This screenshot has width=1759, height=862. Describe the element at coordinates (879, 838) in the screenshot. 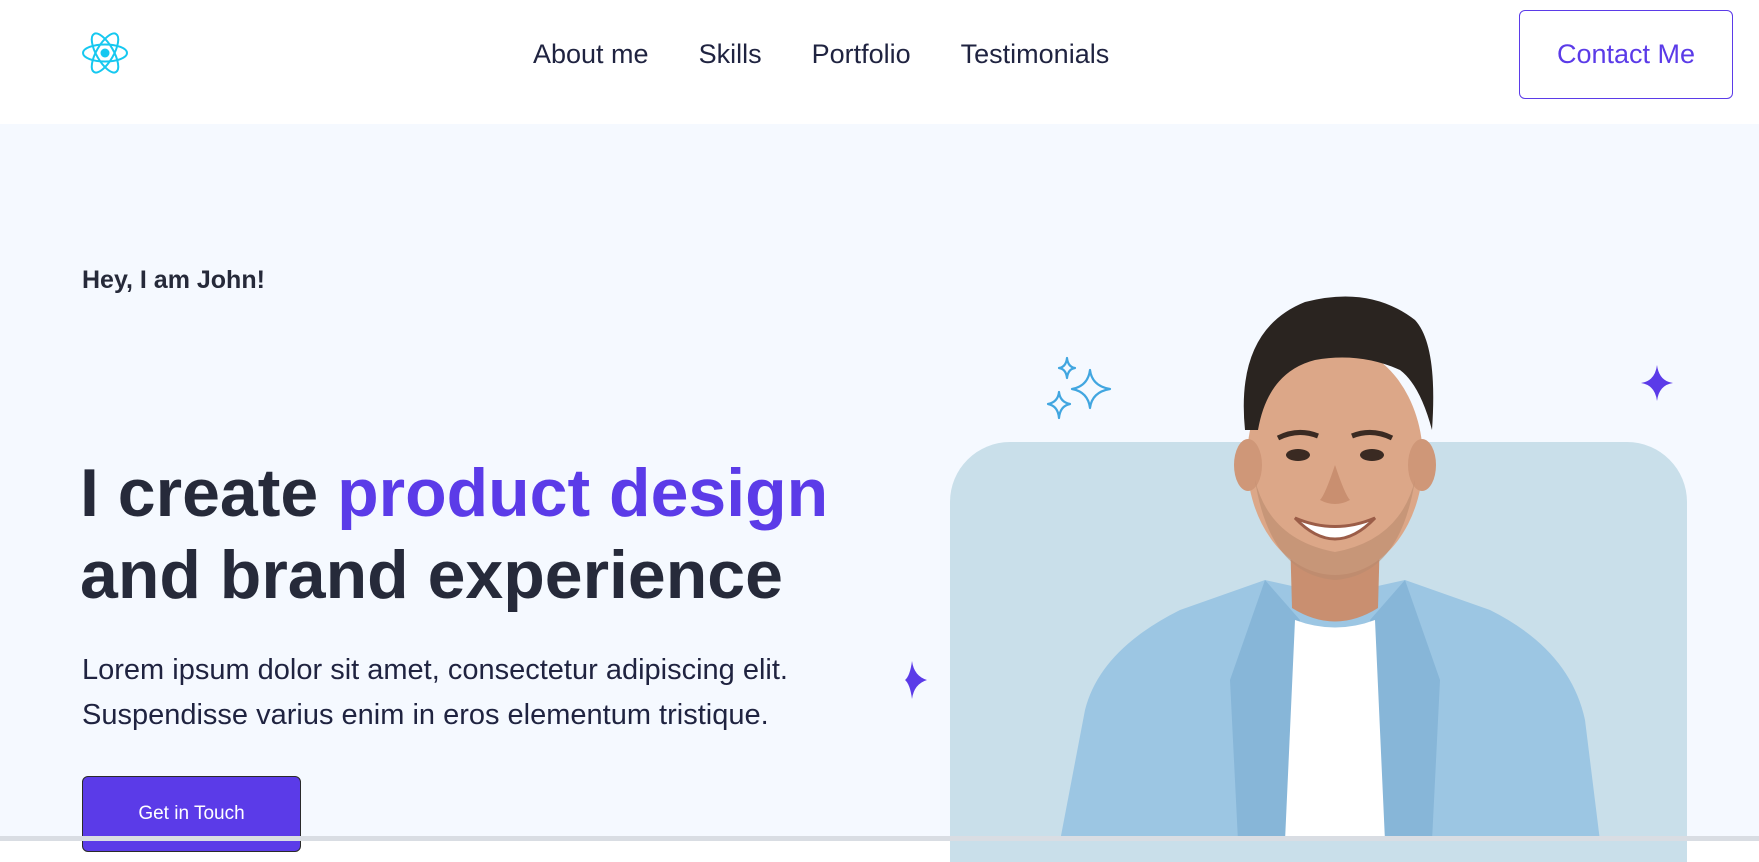

I see `bottom-divider` at that location.